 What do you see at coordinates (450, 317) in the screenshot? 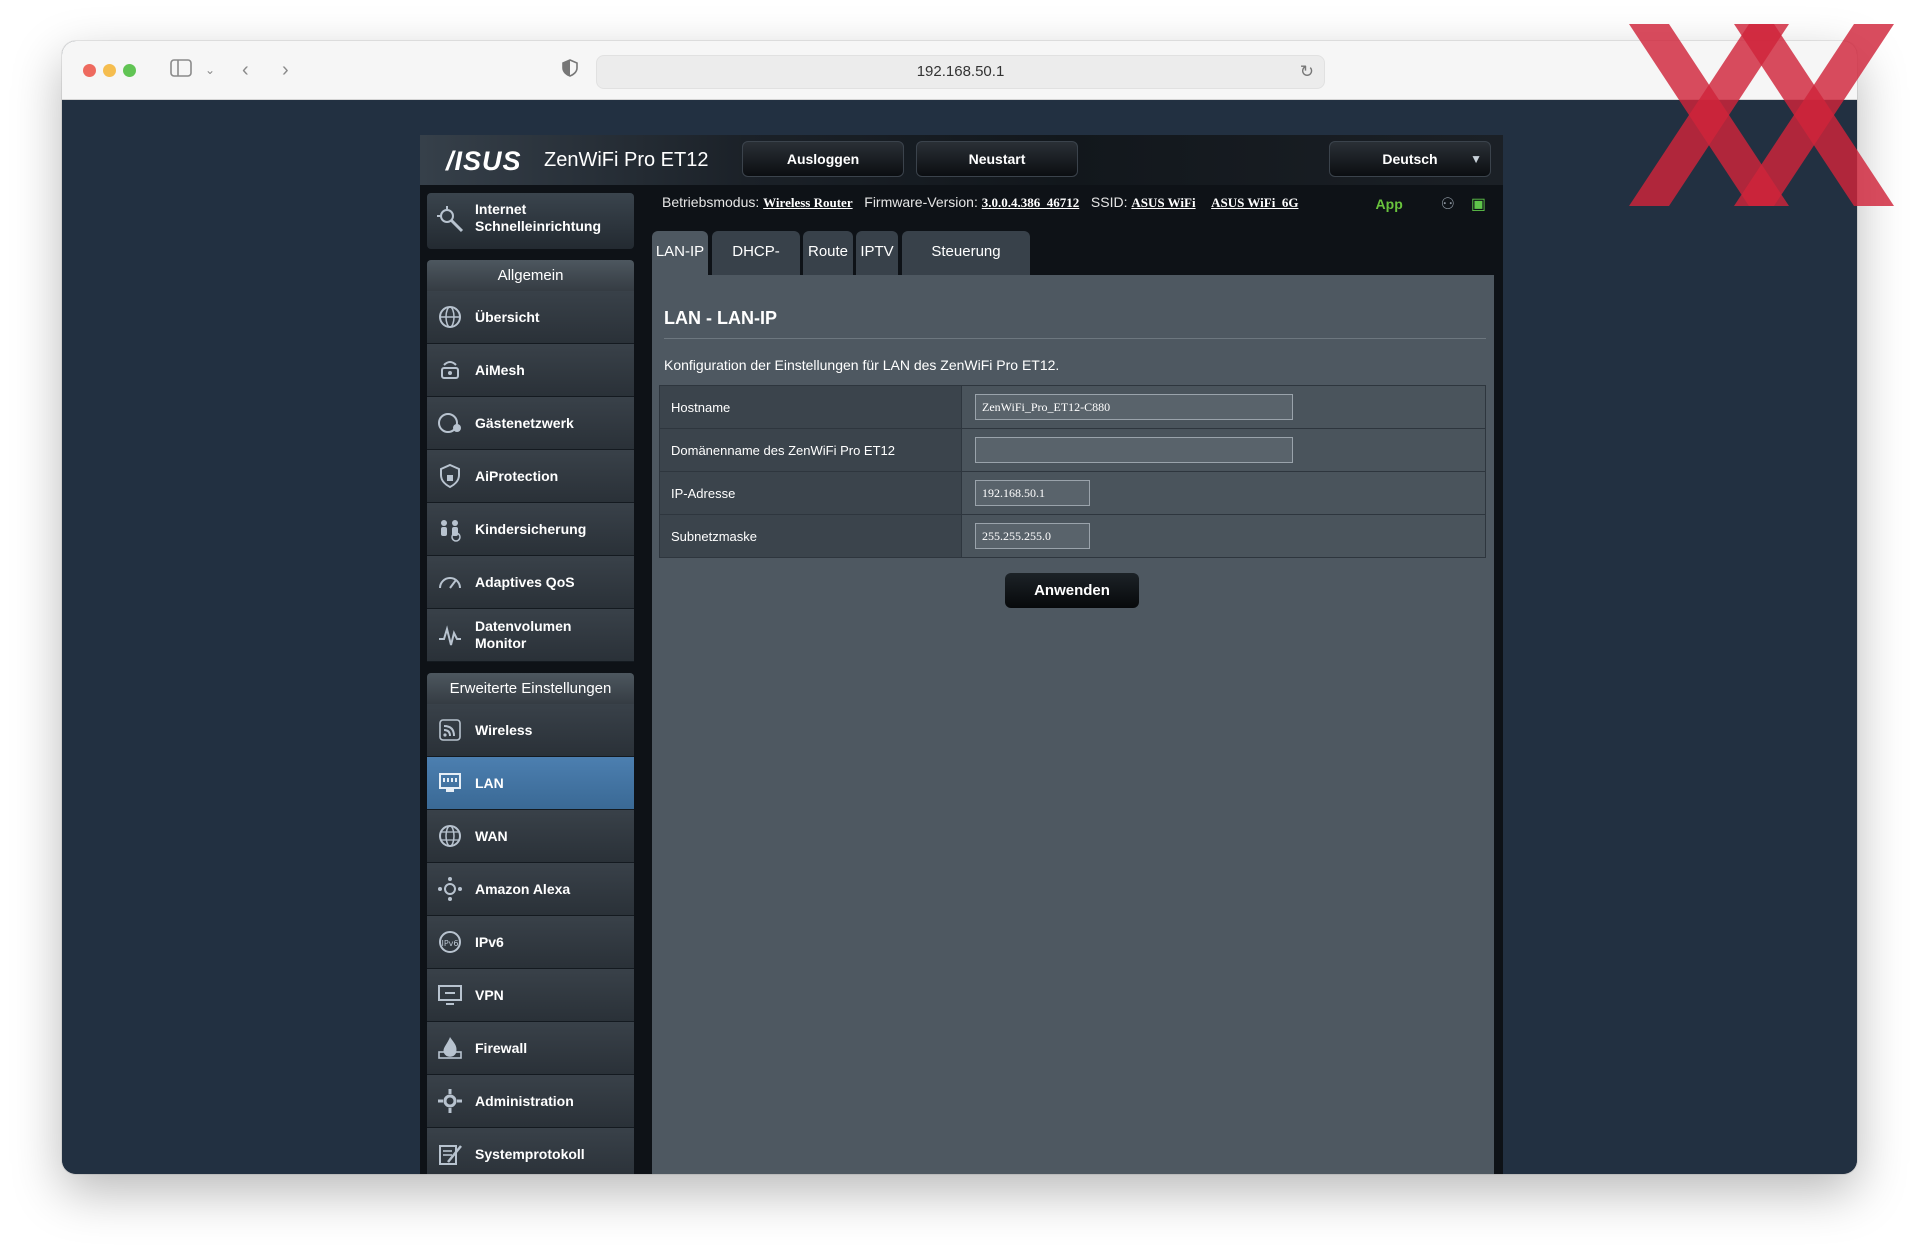
I see `globe-network-icon` at bounding box center [450, 317].